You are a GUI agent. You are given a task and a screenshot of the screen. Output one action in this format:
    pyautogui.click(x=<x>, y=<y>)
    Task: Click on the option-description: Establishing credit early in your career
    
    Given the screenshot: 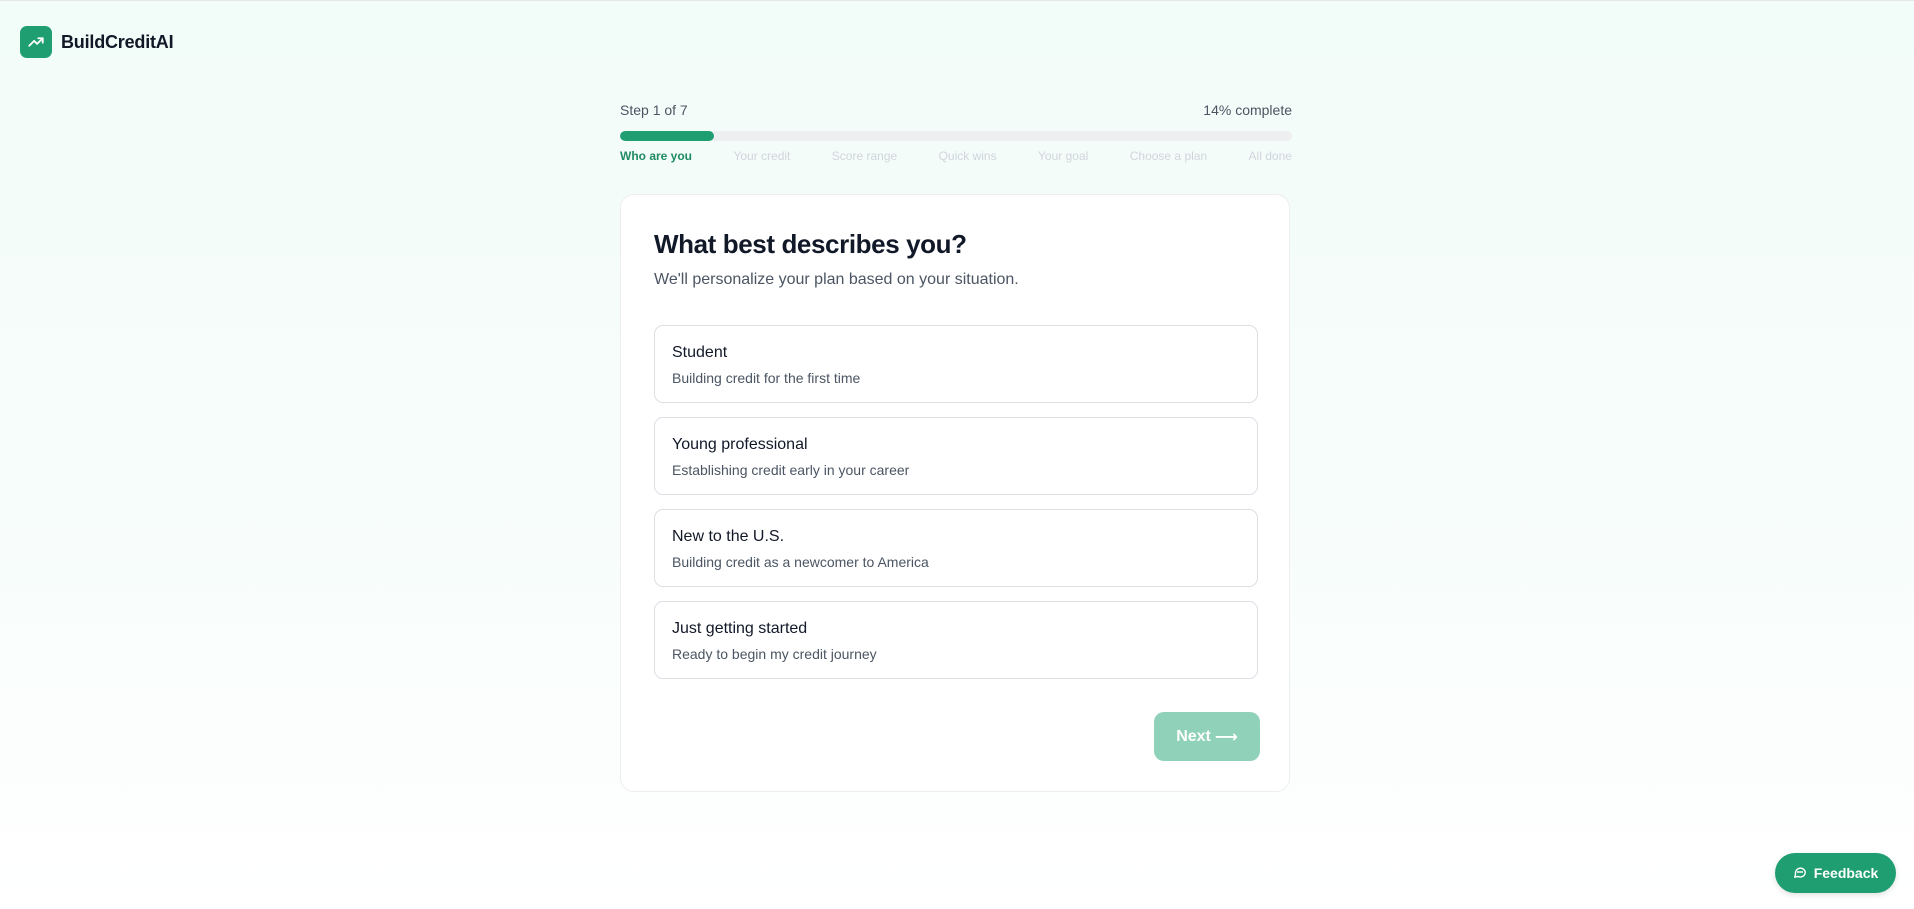 What is the action you would take?
    pyautogui.click(x=791, y=470)
    